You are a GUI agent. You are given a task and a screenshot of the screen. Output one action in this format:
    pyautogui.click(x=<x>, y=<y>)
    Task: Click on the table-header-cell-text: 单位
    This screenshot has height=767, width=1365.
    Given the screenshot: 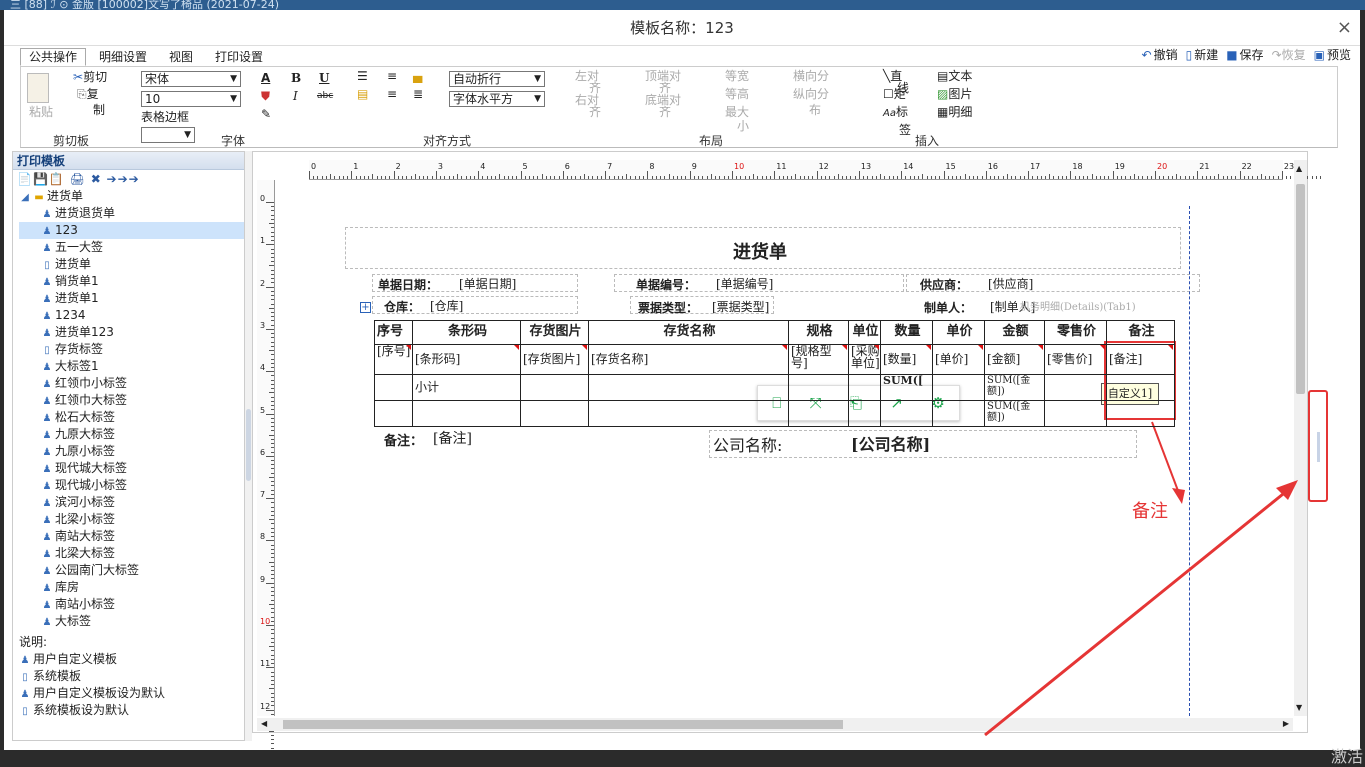 What is the action you would take?
    pyautogui.click(x=865, y=331)
    